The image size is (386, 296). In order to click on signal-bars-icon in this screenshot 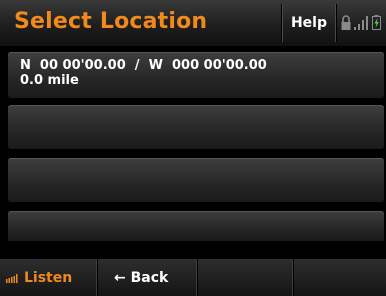, I will do `click(361, 23)`.